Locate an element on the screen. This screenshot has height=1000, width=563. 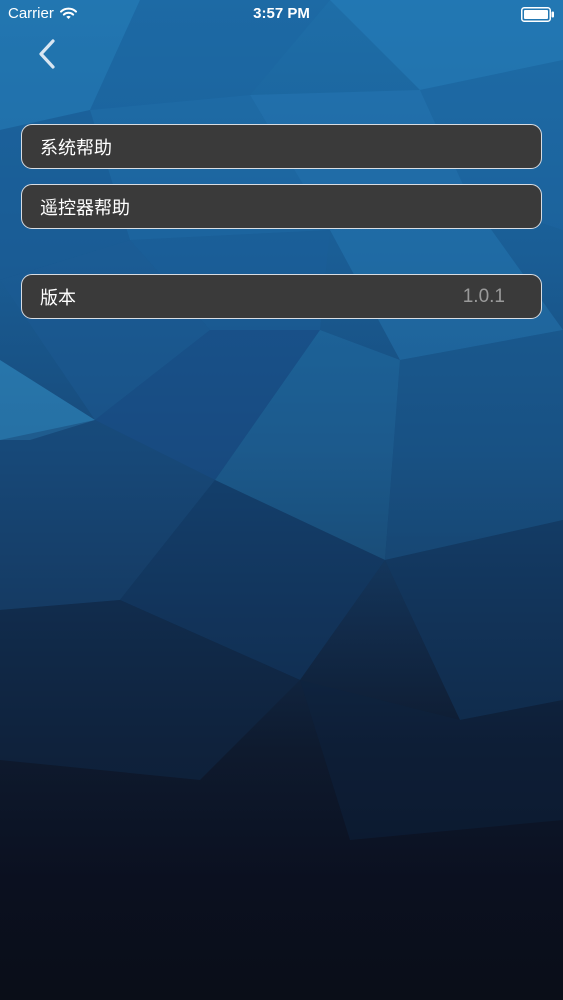
remote-help-label: 遥控器帮助 is located at coordinates (85, 208).